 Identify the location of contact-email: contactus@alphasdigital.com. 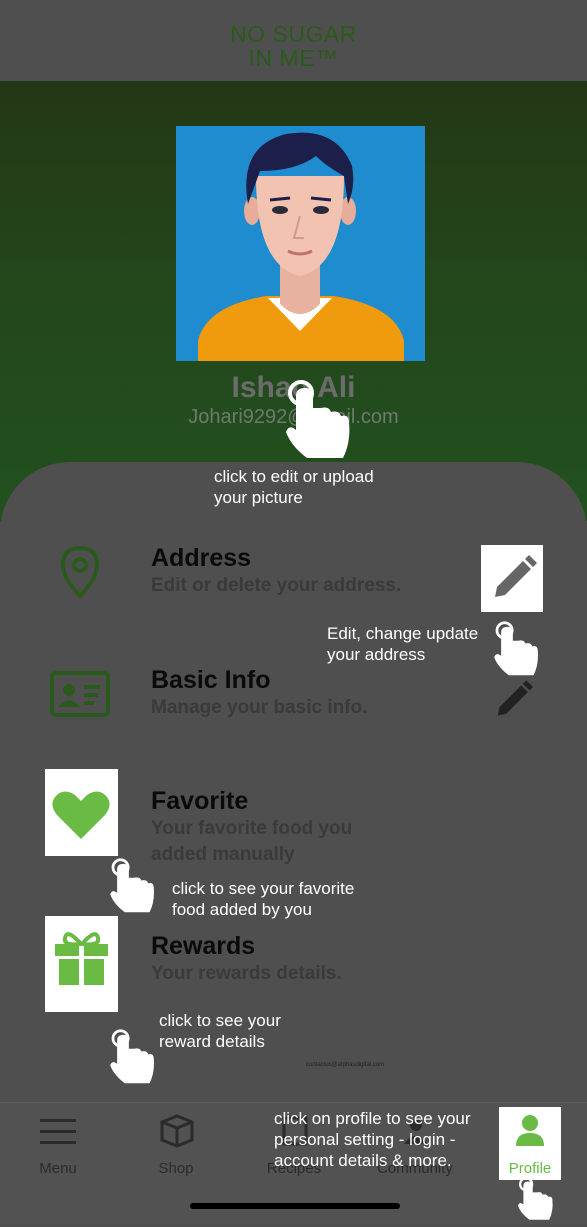
(345, 1065).